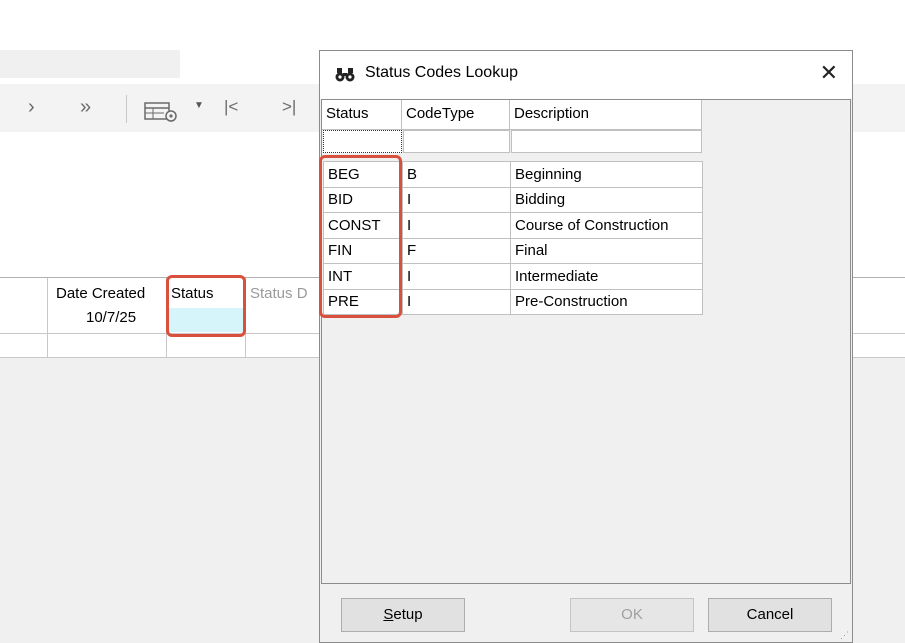 The width and height of the screenshot is (905, 643). I want to click on status-codes-highlight, so click(360, 236).